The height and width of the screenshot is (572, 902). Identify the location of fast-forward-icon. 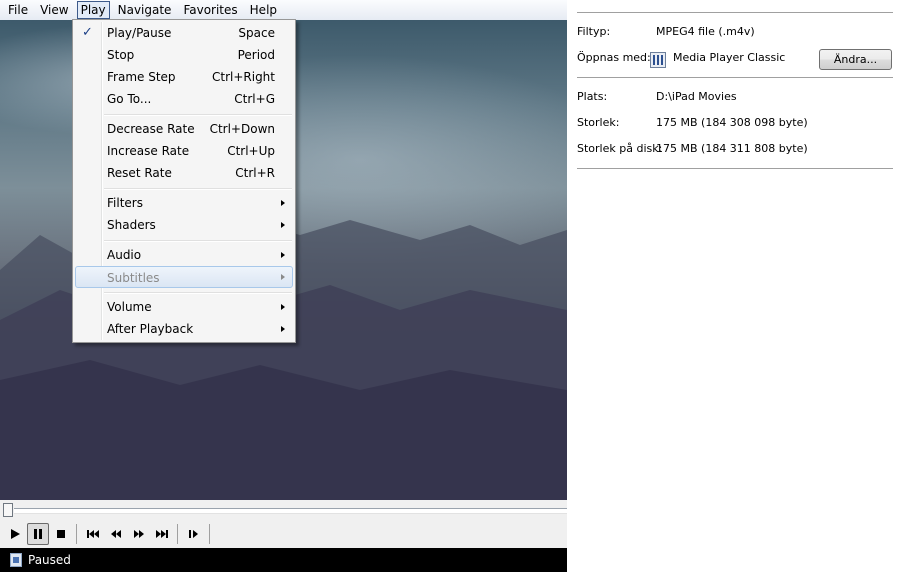
(139, 534).